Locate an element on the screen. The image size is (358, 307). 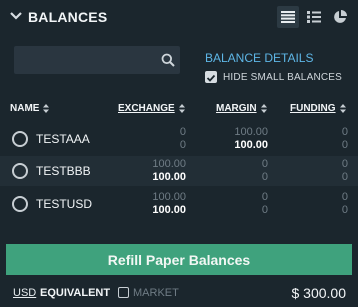
balances-header: BALANCES is located at coordinates (179, 17).